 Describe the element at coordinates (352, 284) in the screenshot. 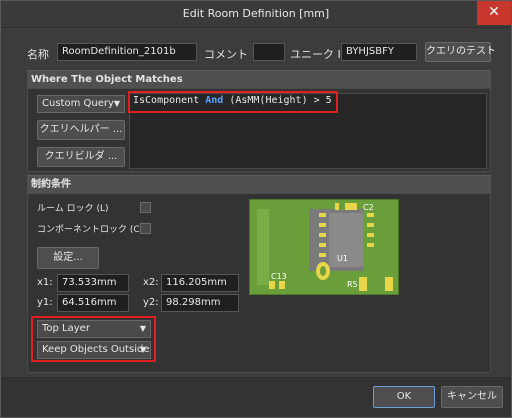

I see `r5-label: R5` at that location.